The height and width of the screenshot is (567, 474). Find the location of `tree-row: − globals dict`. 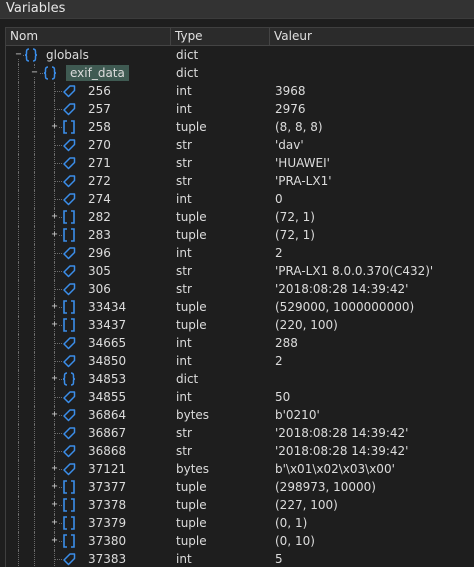

tree-row: − globals dict is located at coordinates (240, 55).